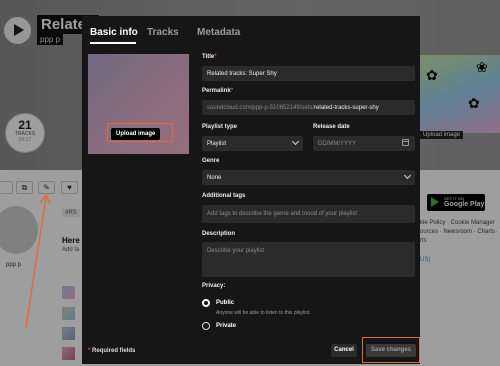 The width and height of the screenshot is (500, 366). I want to click on title-input: Related tracks: Super Shy, so click(308, 73).